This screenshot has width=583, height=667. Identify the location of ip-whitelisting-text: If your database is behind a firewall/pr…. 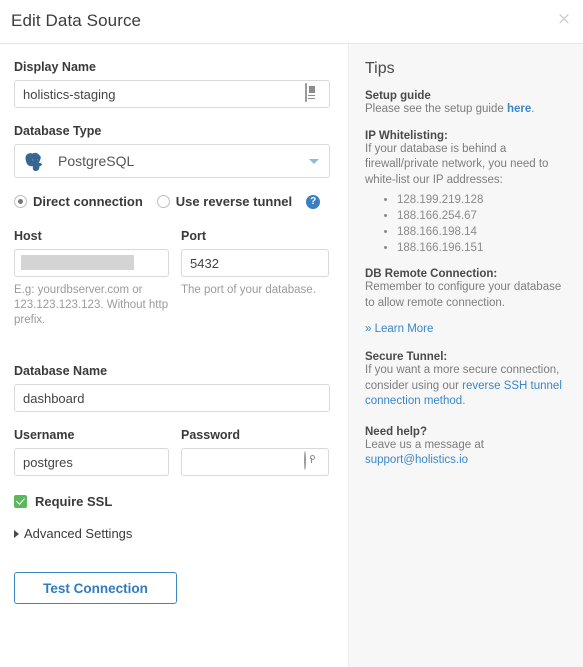
(457, 164).